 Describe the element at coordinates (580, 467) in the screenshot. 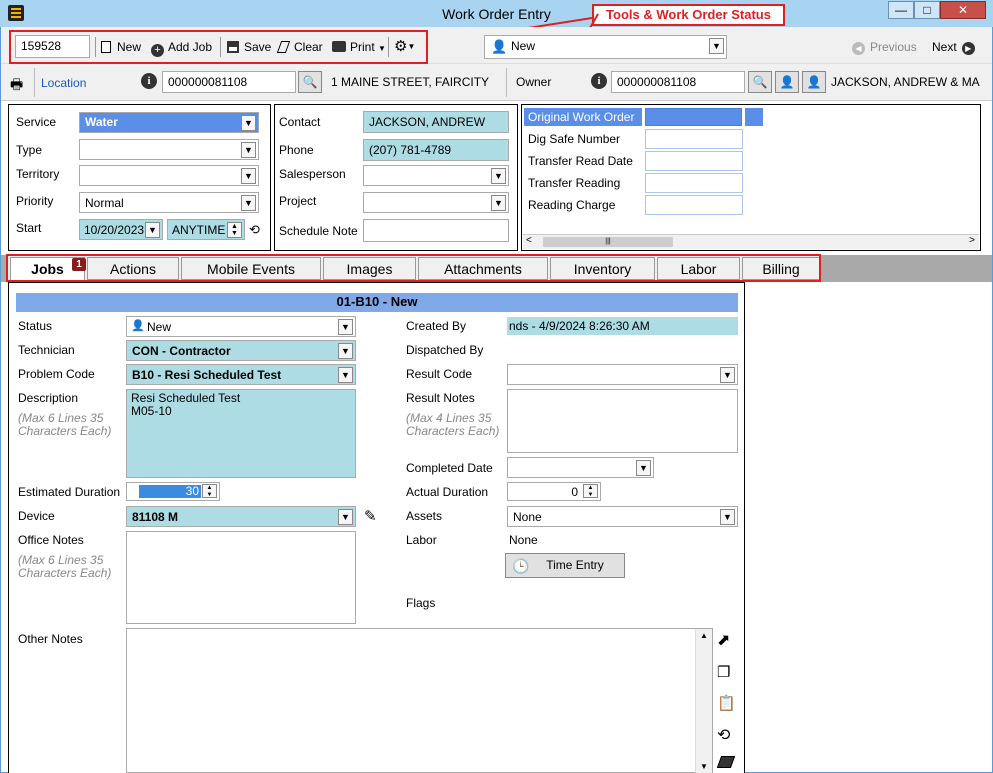

I see `completed-date-field: ▼` at that location.